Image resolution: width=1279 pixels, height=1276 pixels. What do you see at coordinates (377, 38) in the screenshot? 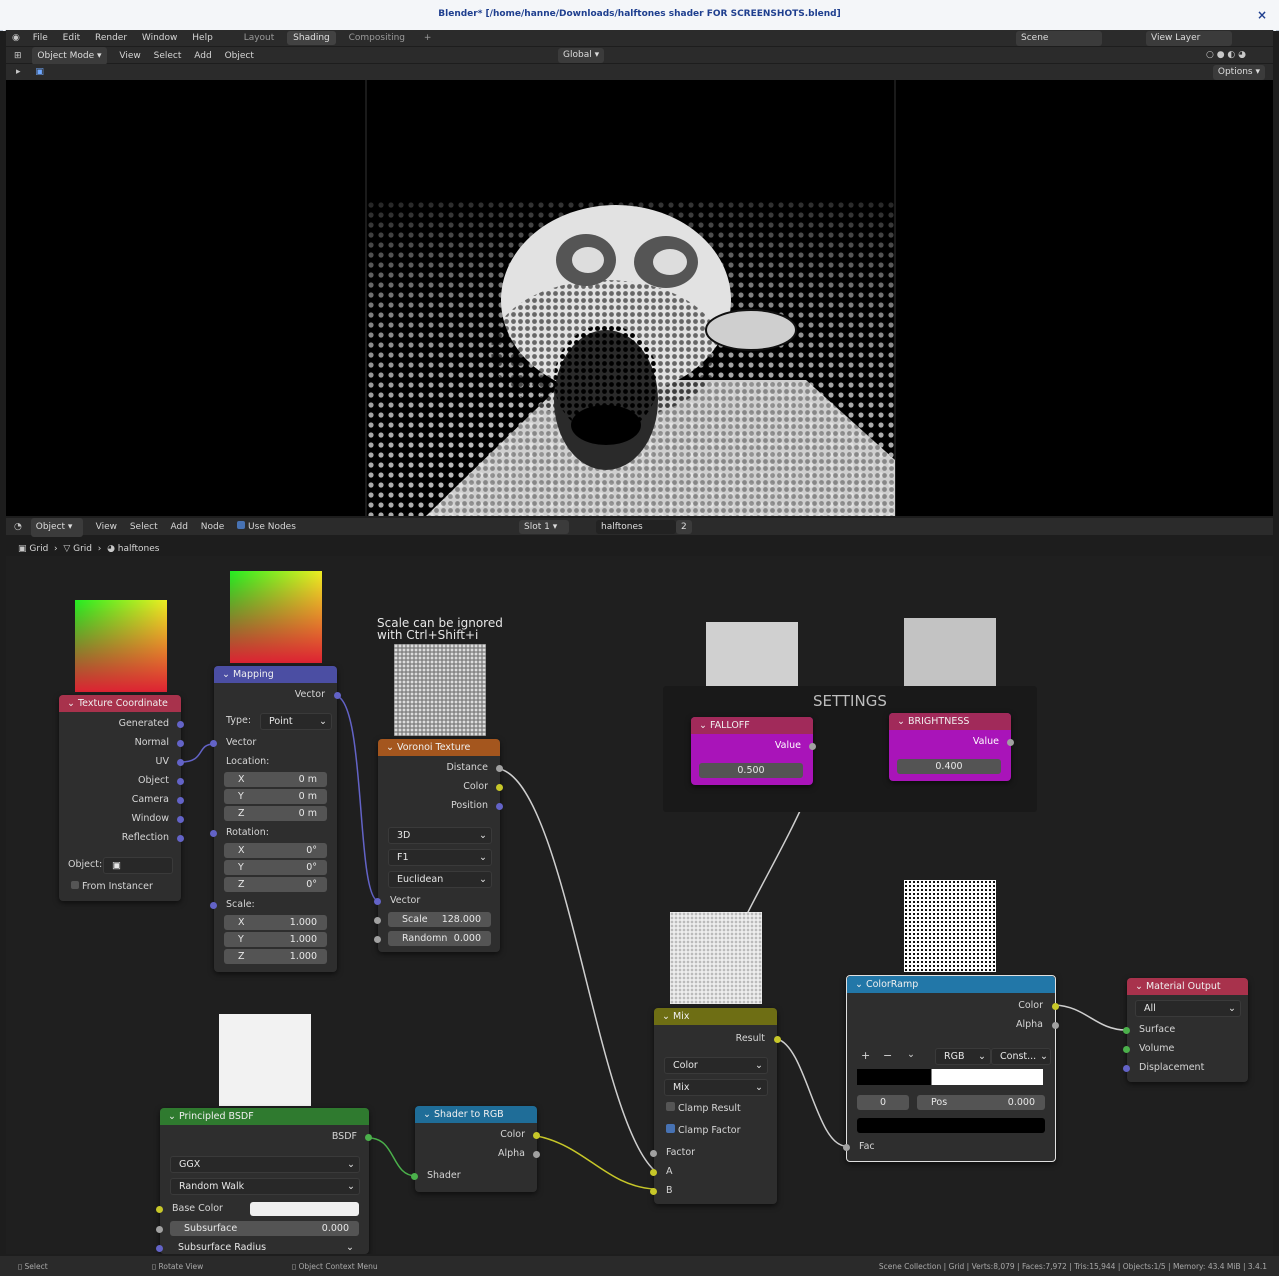
I see `tab-compositing: Compositing` at bounding box center [377, 38].